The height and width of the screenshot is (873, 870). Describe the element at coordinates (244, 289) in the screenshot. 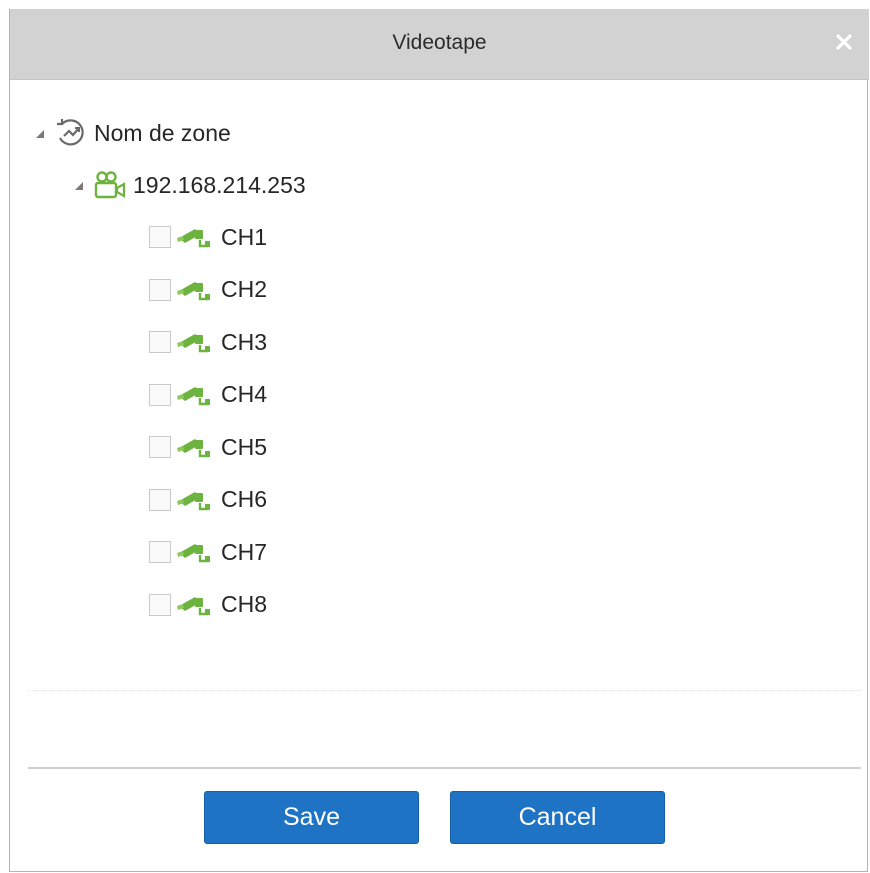

I see `channel-label: CH2` at that location.